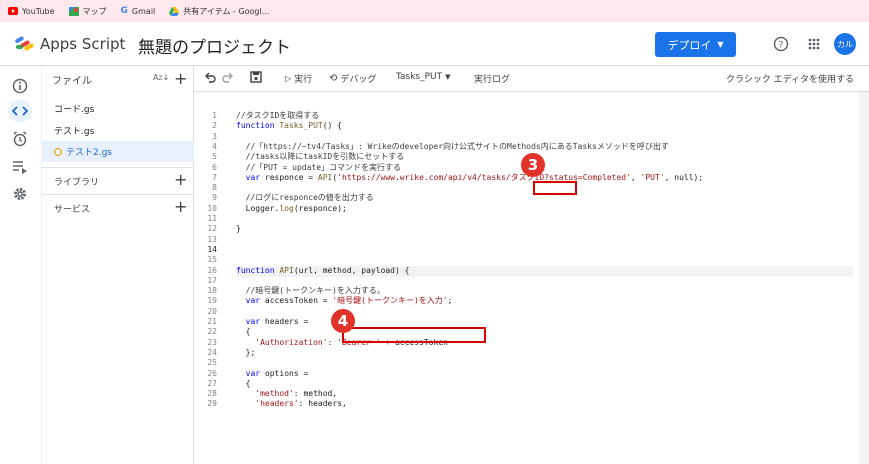 This screenshot has width=869, height=464. I want to click on code-line: 21 var headers =, so click(526, 322).